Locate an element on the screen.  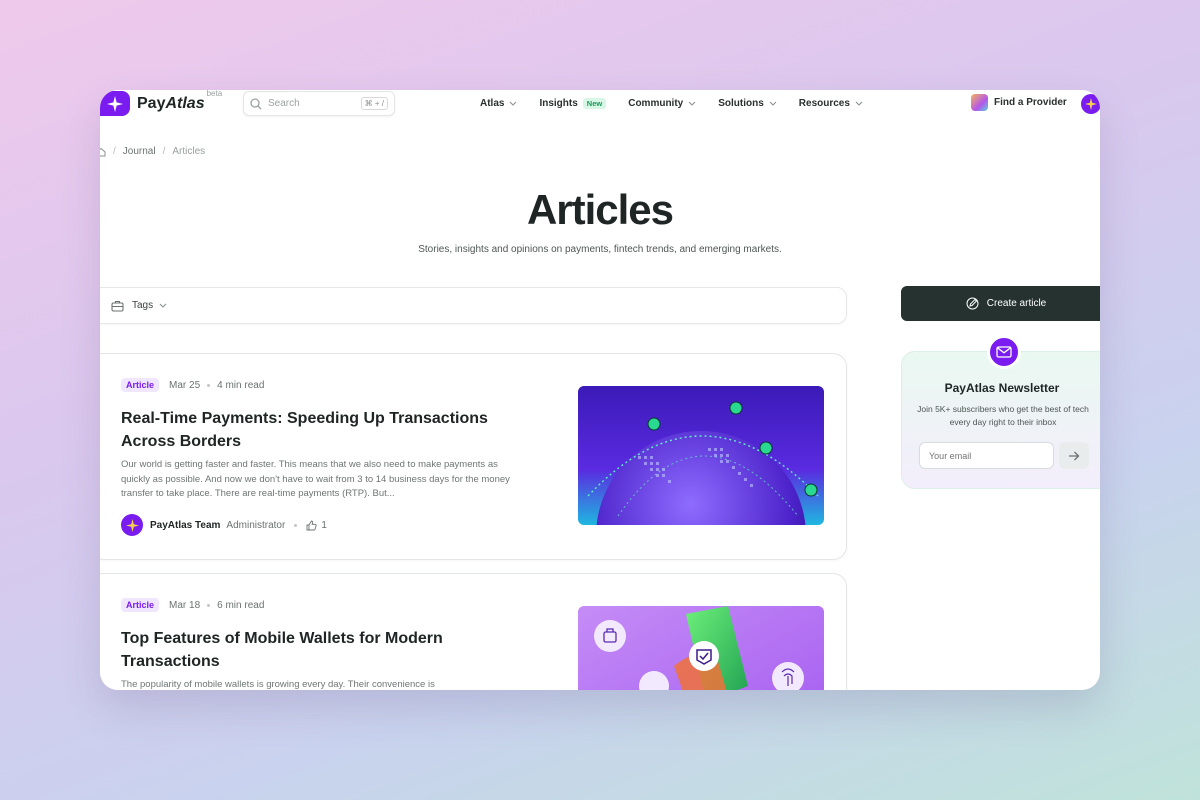
like-button: 1 is located at coordinates (316, 525).